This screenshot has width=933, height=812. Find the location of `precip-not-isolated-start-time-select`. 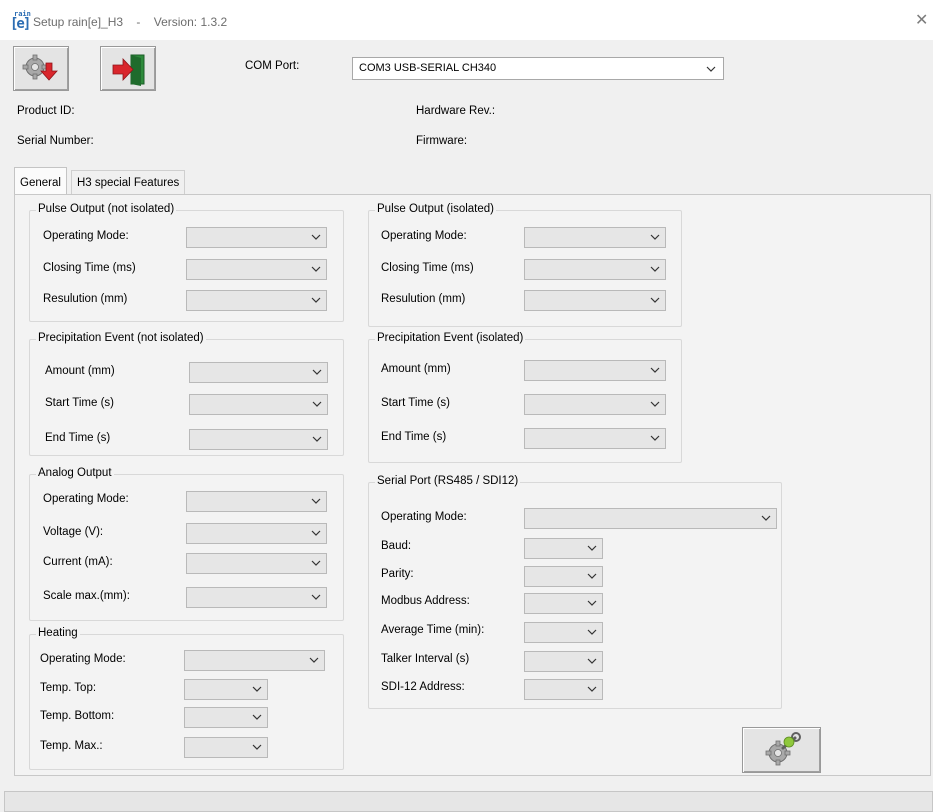

precip-not-isolated-start-time-select is located at coordinates (258, 404).